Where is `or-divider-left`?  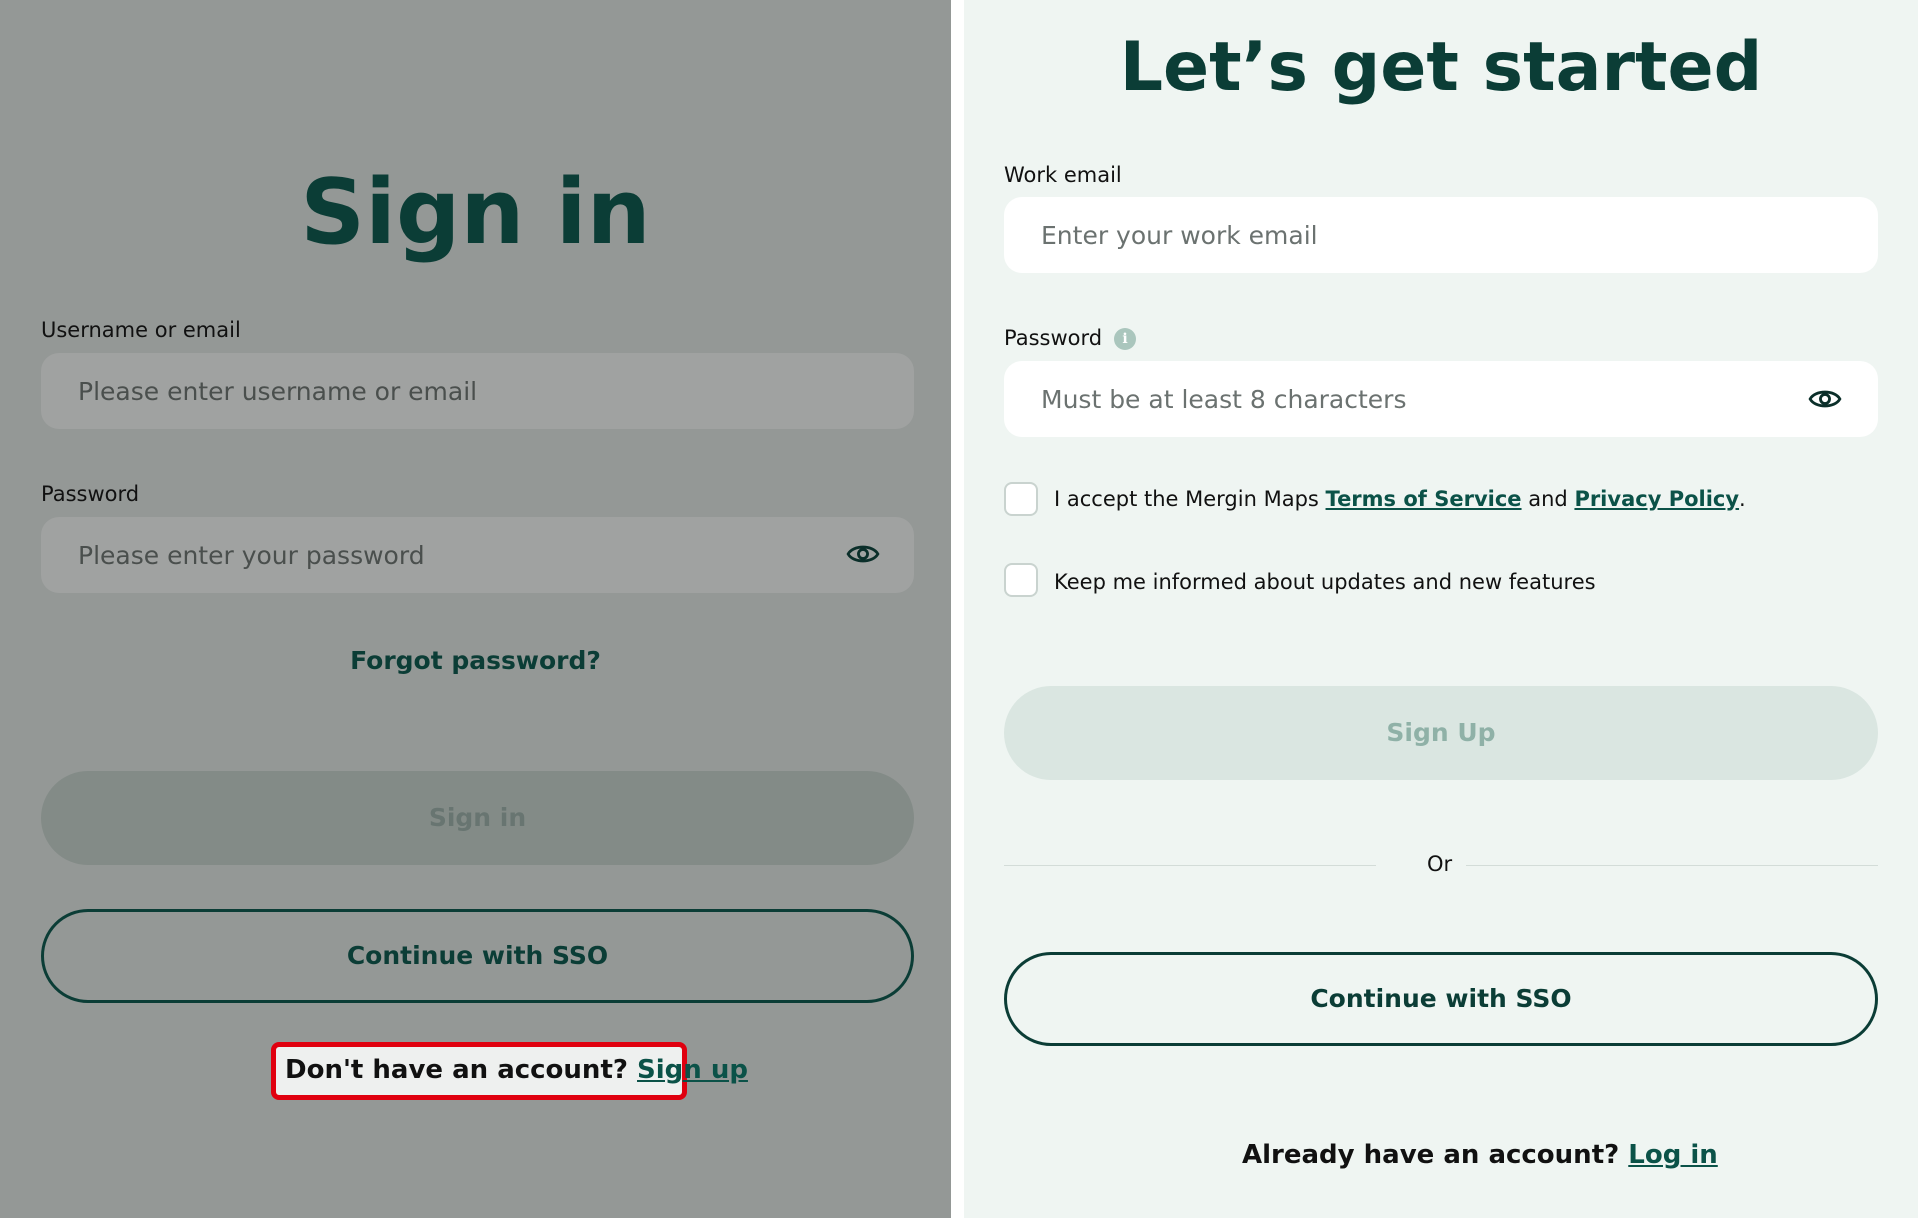
or-divider-left is located at coordinates (1190, 865).